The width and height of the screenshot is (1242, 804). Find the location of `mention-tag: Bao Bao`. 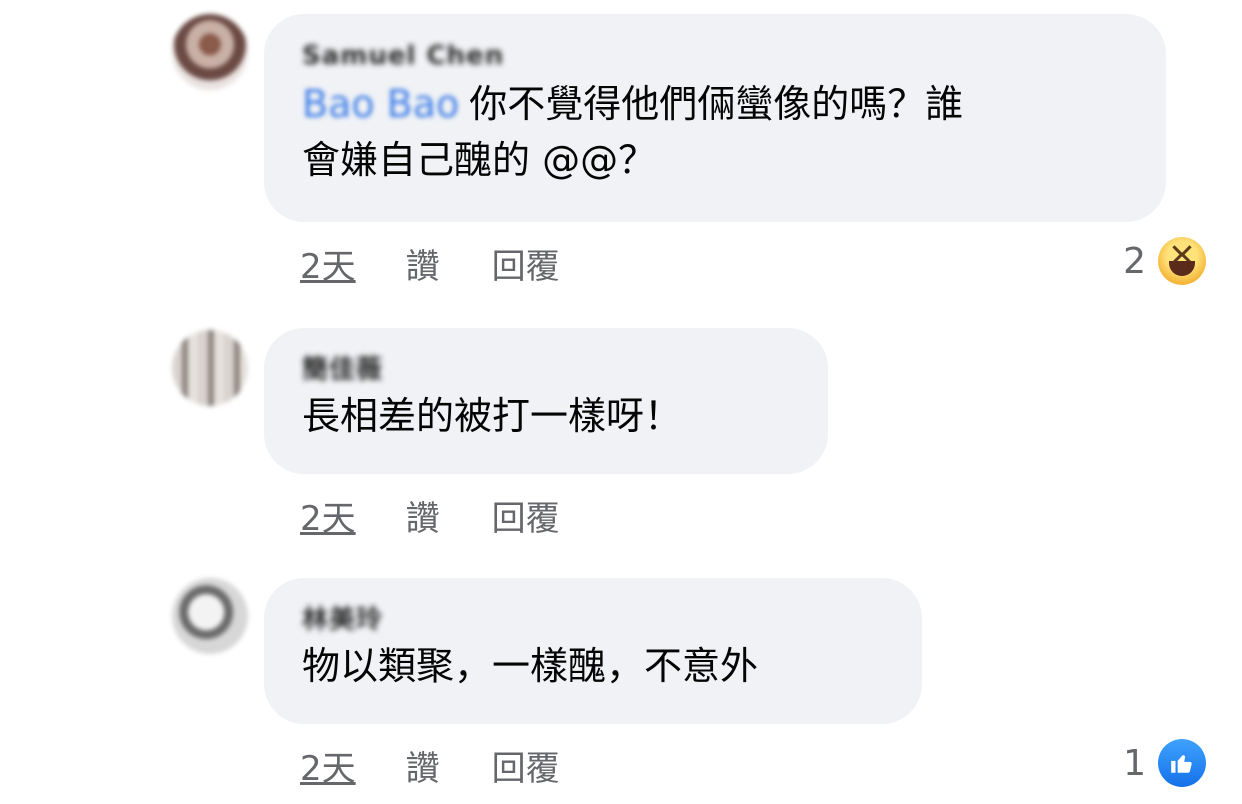

mention-tag: Bao Bao is located at coordinates (380, 104).